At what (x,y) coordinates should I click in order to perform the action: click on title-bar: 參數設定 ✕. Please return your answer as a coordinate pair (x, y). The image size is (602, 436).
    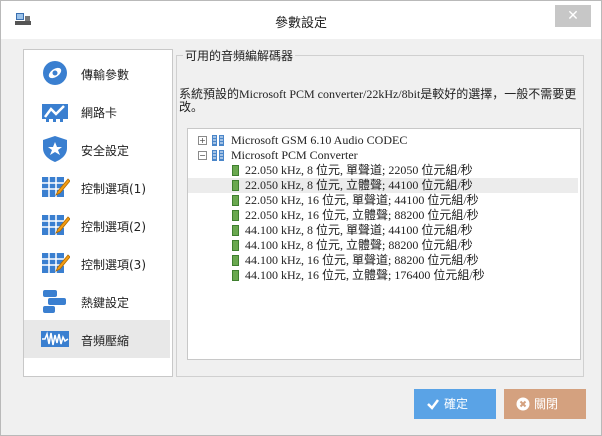
    Looking at the image, I should click on (301, 20).